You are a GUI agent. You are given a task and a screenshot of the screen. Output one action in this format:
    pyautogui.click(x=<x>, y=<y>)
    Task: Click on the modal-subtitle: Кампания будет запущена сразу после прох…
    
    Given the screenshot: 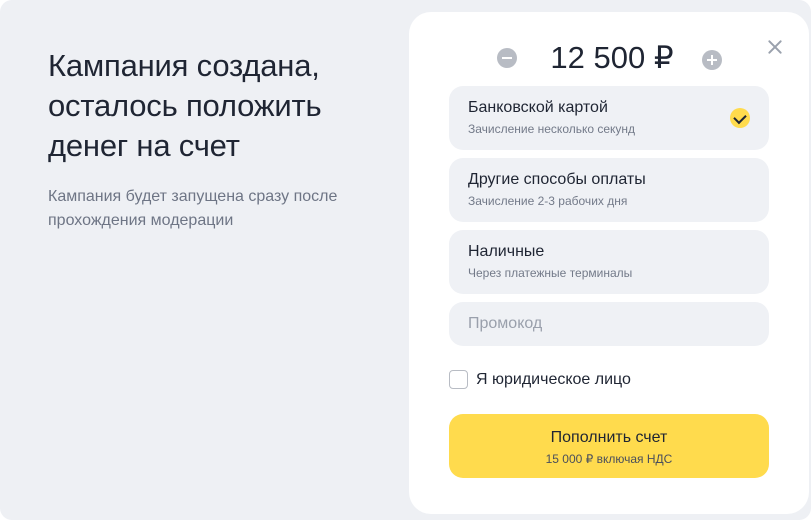 What is the action you would take?
    pyautogui.click(x=213, y=209)
    